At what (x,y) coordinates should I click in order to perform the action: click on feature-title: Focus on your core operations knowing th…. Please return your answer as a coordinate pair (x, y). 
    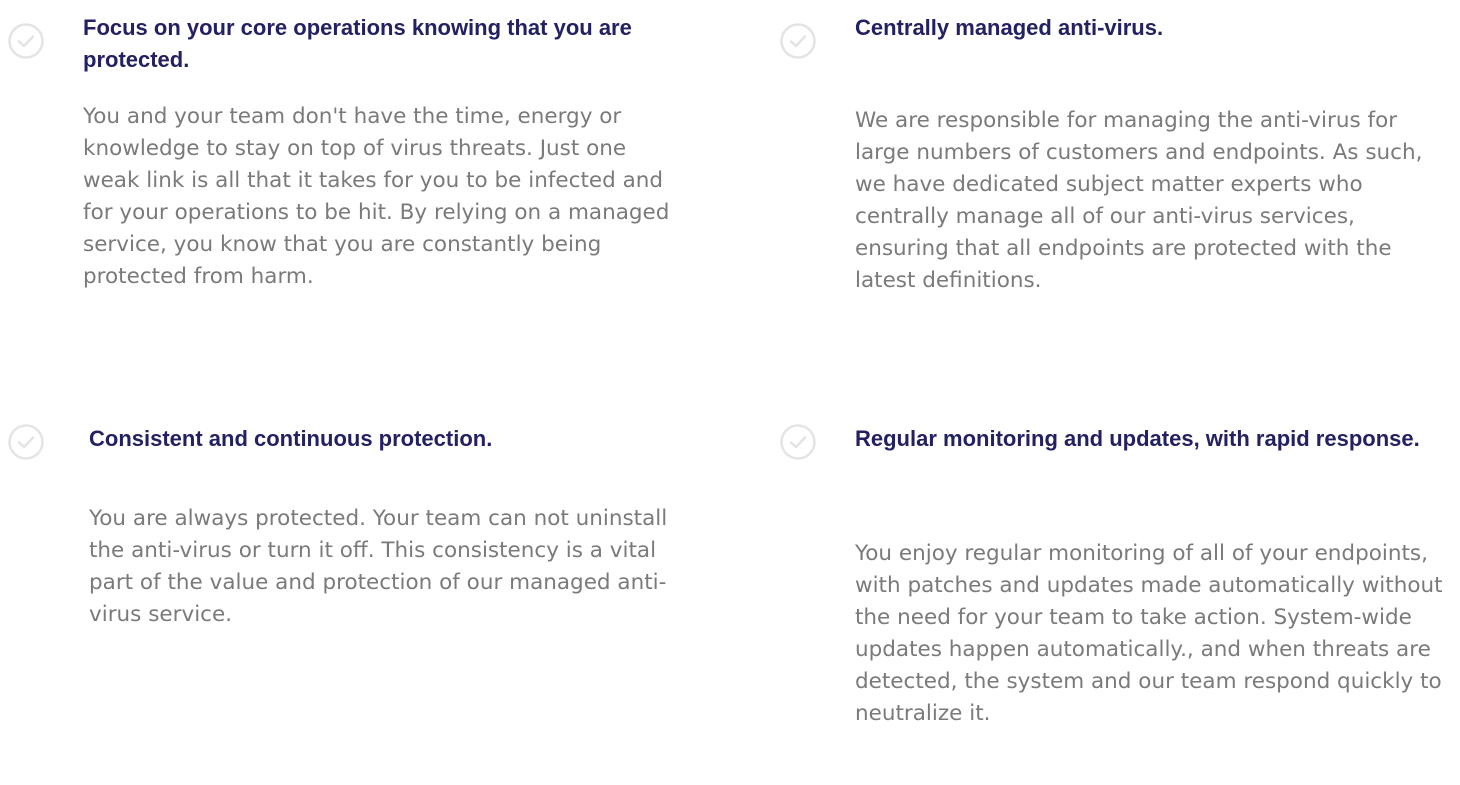
    Looking at the image, I should click on (357, 43).